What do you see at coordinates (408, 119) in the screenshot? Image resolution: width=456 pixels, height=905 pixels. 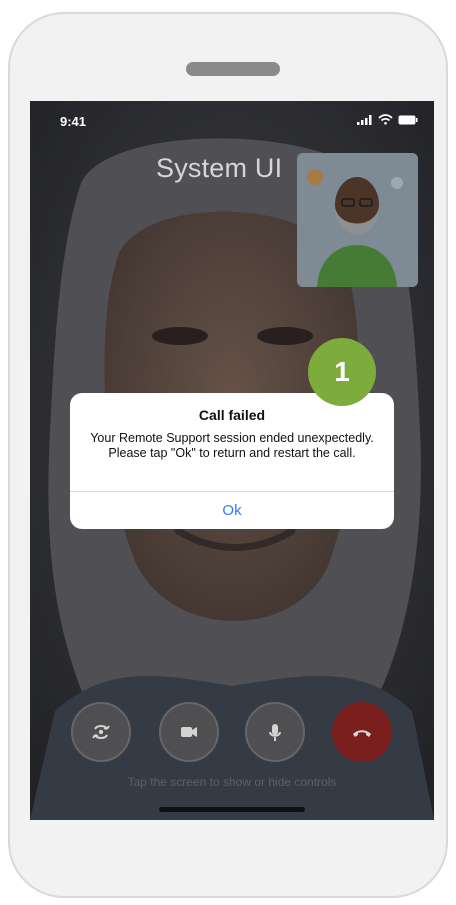 I see `battery-icon` at bounding box center [408, 119].